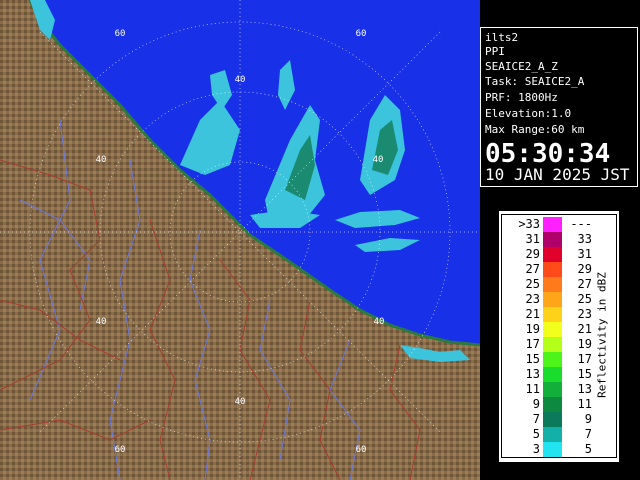 Image resolution: width=640 pixels, height=480 pixels. What do you see at coordinates (379, 322) in the screenshot?
I see `range-label-40-southeast: 40` at bounding box center [379, 322].